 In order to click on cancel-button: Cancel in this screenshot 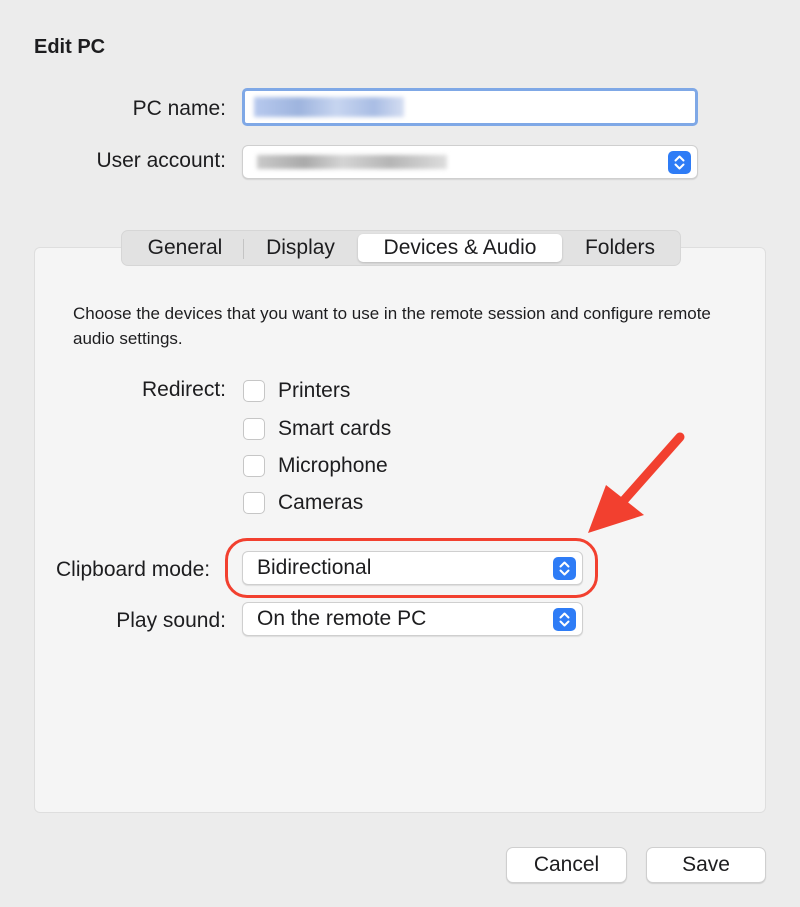, I will do `click(566, 865)`.